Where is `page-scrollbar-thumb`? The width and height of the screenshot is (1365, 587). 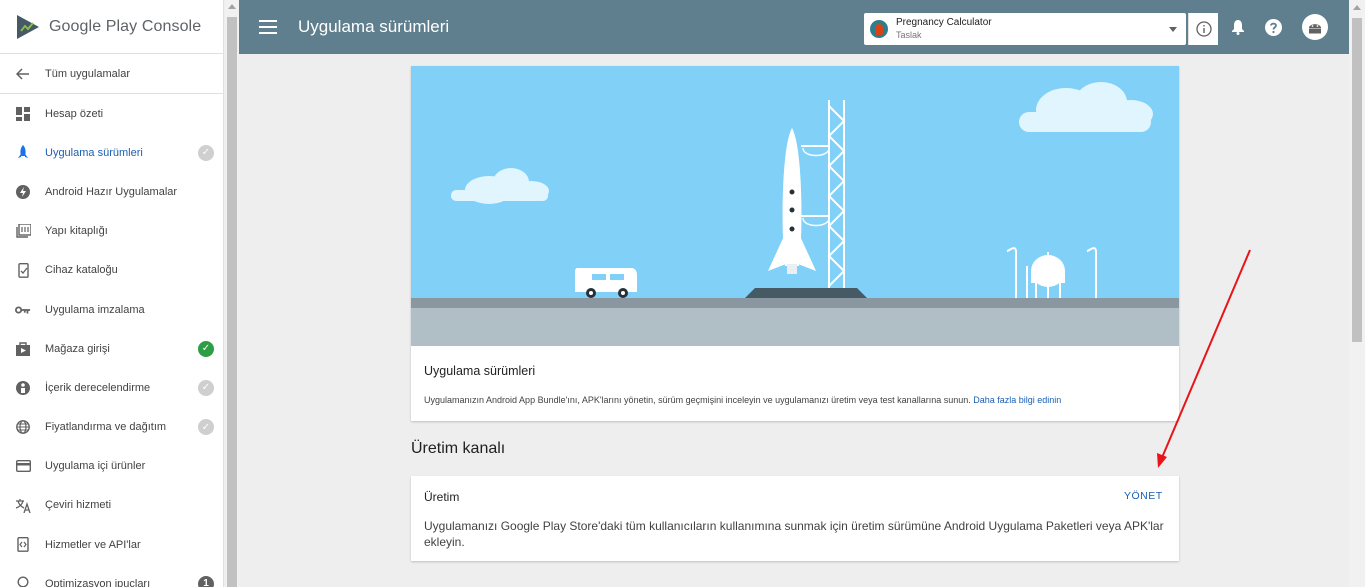
page-scrollbar-thumb is located at coordinates (1357, 180).